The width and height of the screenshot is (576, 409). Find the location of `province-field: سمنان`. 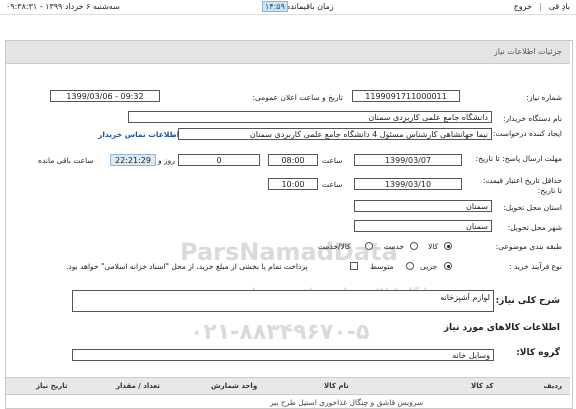

province-field: سمنان is located at coordinates (423, 206).